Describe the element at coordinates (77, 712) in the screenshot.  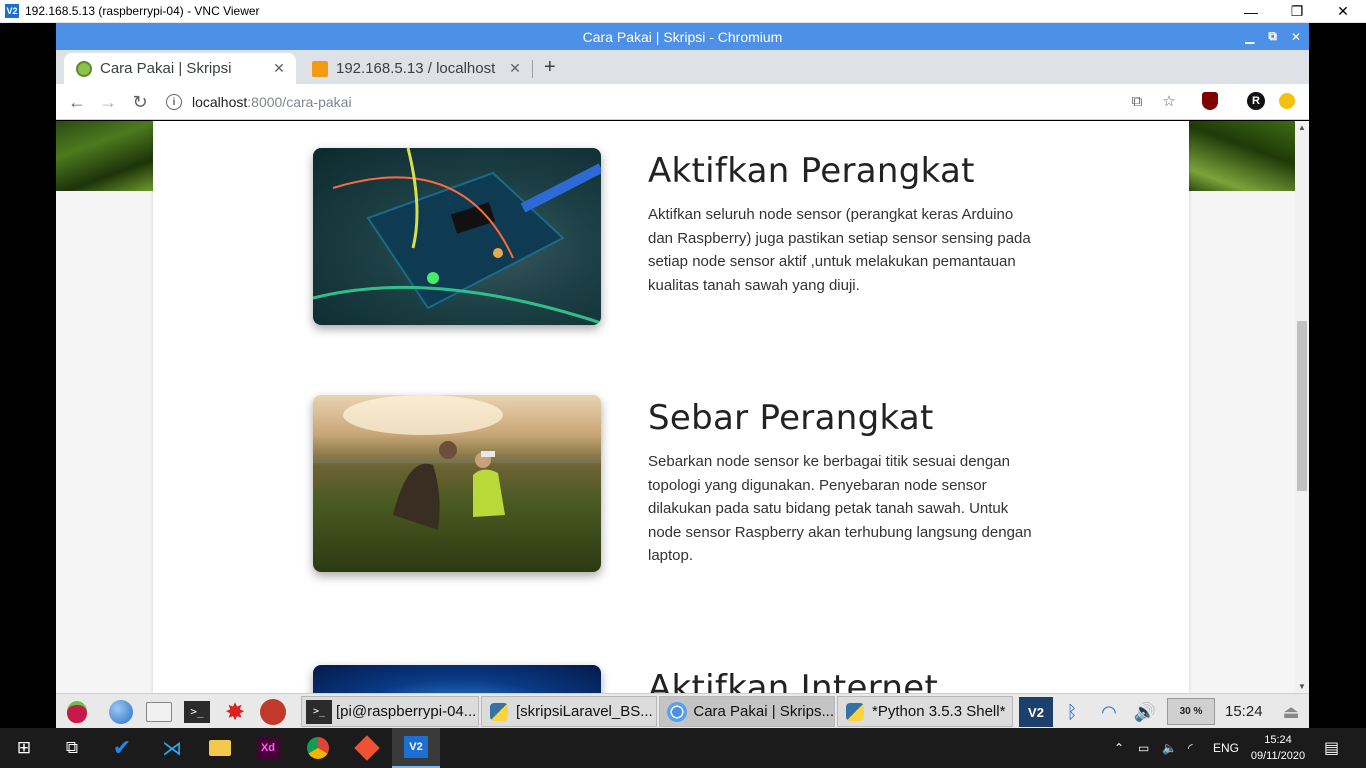
I see `raspberry-menu-icon` at that location.